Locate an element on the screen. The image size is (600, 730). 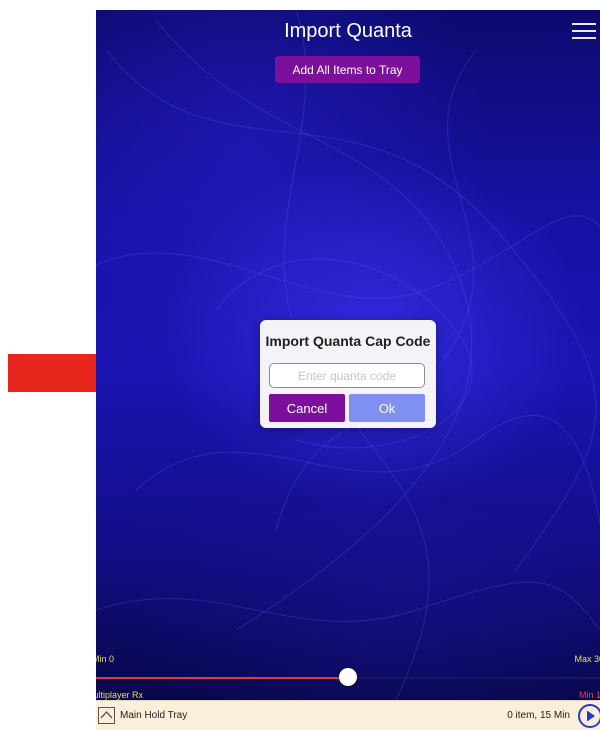
slider-track is located at coordinates (474, 678).